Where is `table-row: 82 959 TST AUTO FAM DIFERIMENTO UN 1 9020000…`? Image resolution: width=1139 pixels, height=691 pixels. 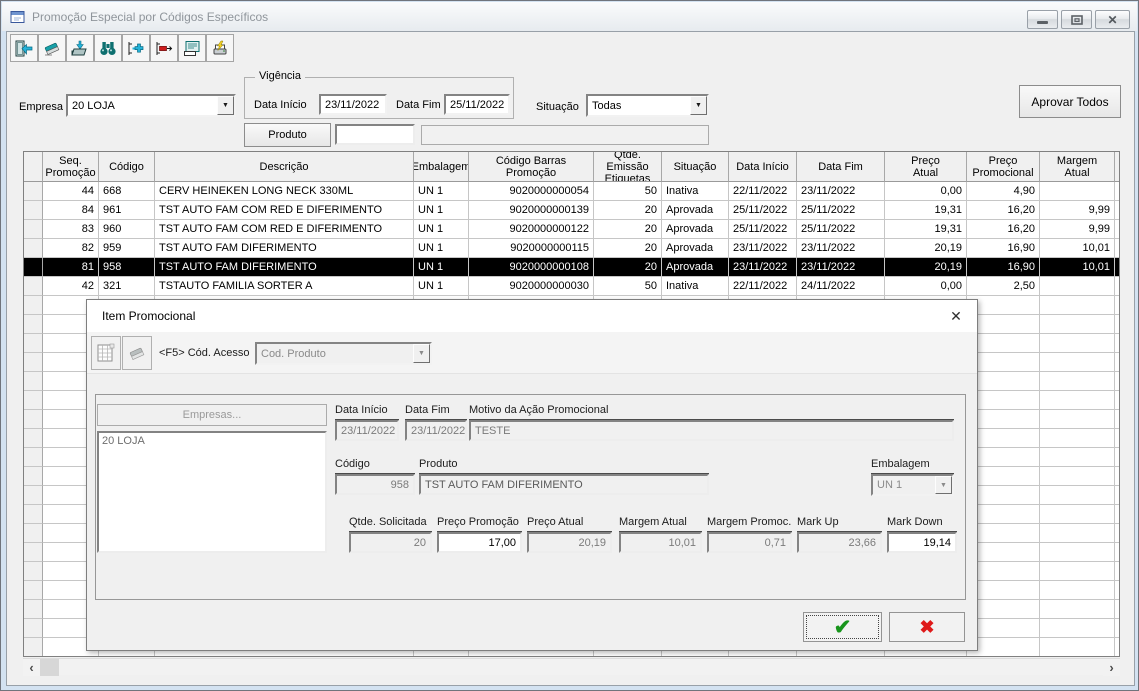
table-row: 82 959 TST AUTO FAM DIFERIMENTO UN 1 9020000… is located at coordinates (571, 248).